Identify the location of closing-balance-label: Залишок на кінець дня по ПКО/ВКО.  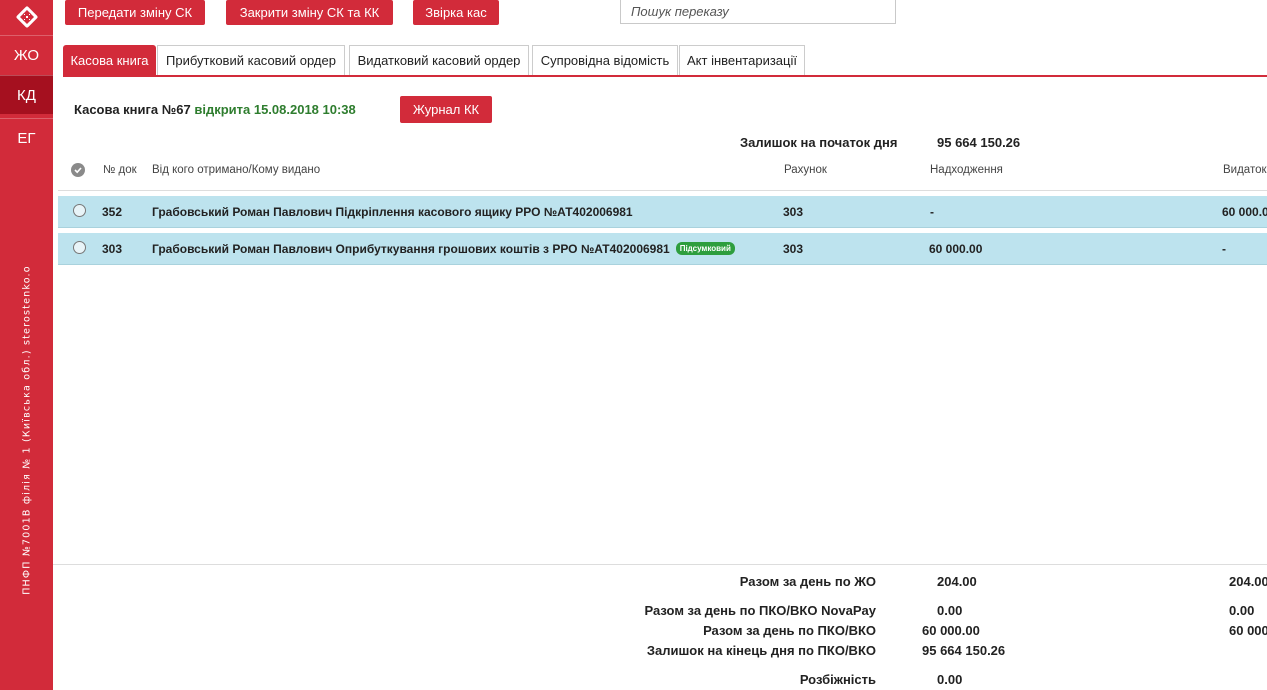
(761, 650).